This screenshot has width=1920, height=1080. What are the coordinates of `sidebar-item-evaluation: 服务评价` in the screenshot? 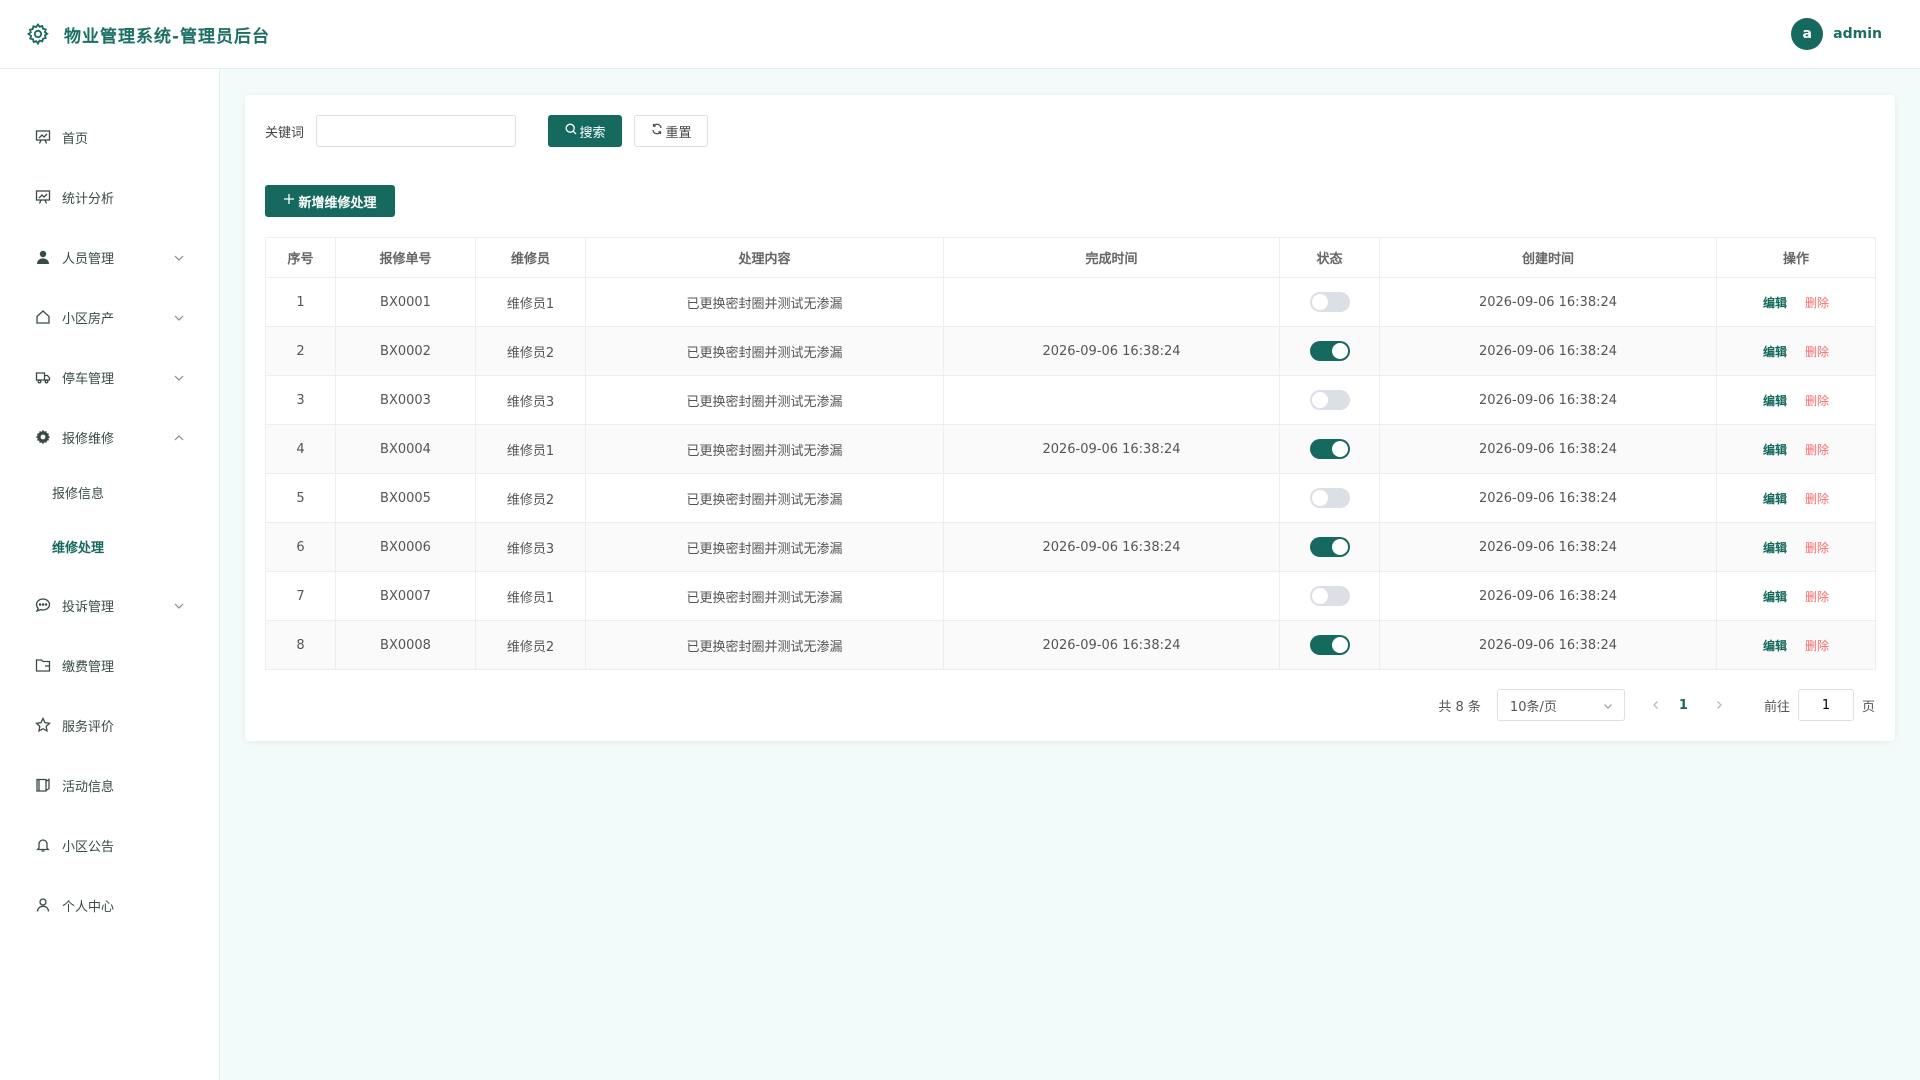 It's located at (110, 725).